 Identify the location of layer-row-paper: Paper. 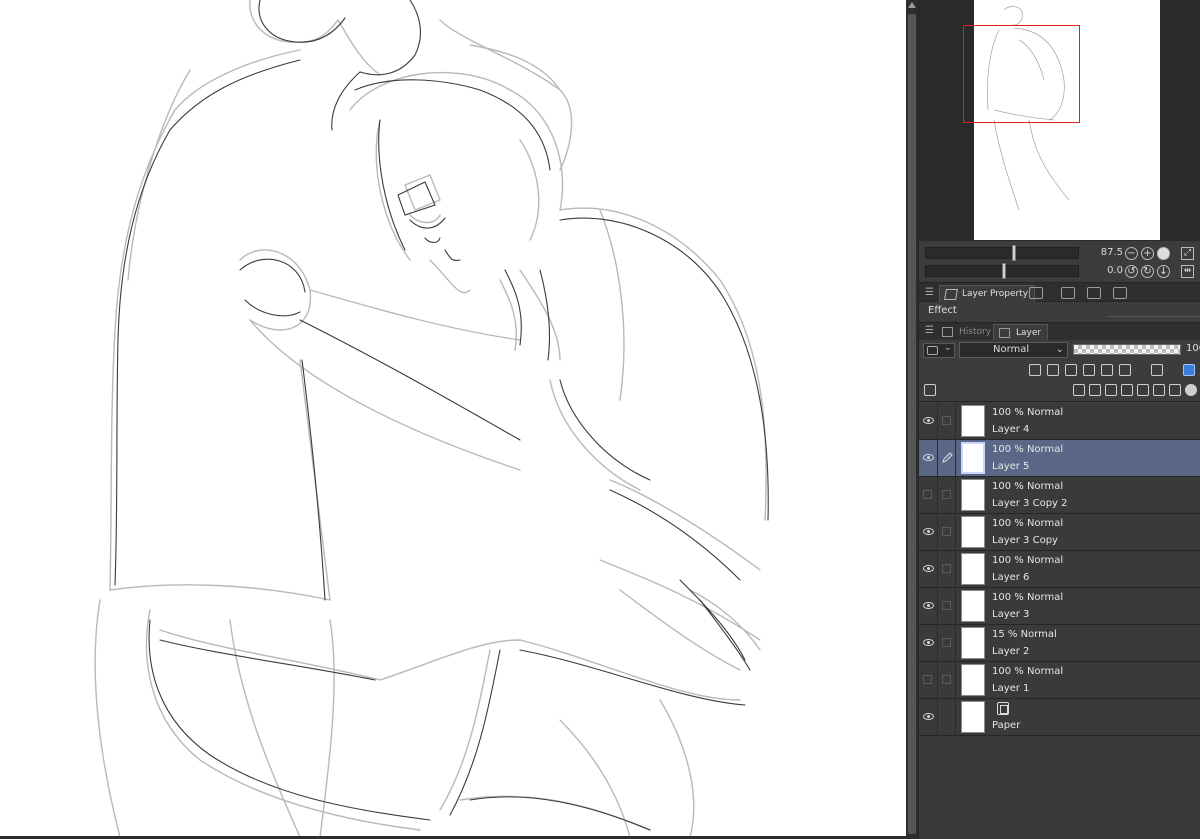
(1059, 717).